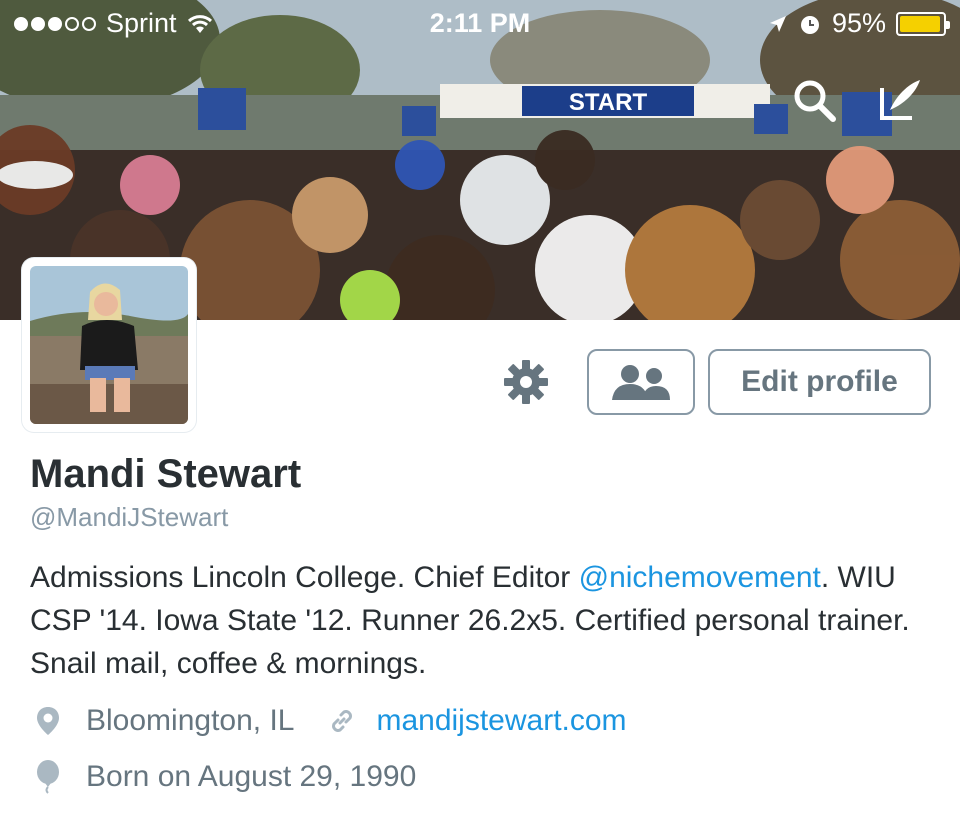 The image size is (960, 815). I want to click on gear-icon, so click(526, 382).